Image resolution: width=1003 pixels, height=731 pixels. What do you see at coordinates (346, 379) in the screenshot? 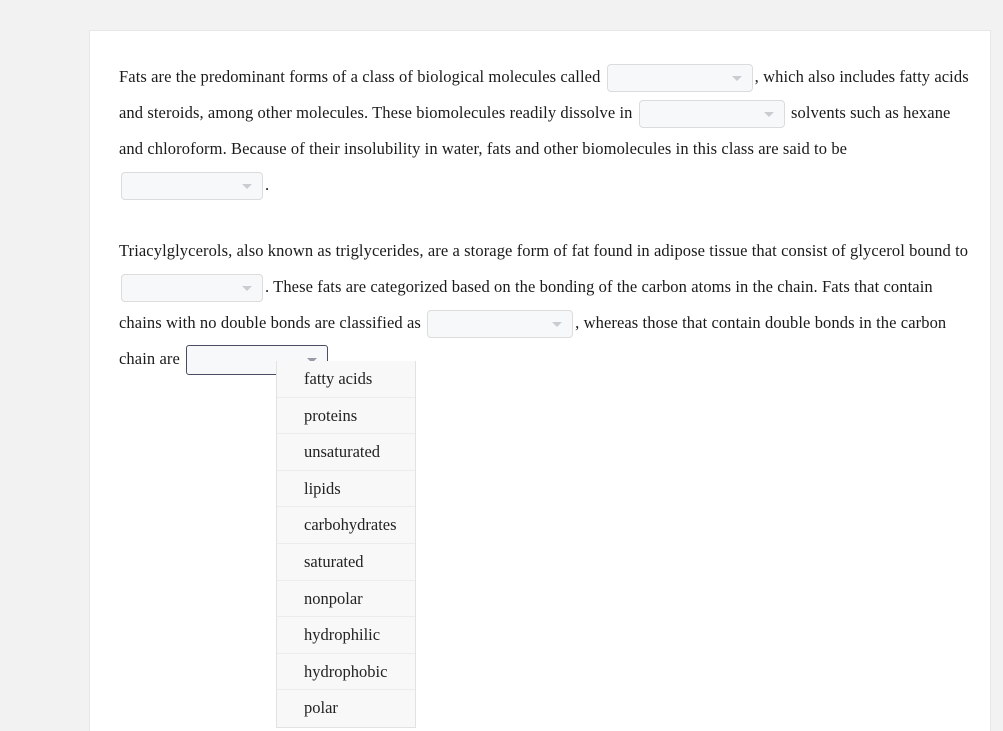
I see `dropdown-option: fatty acids` at bounding box center [346, 379].